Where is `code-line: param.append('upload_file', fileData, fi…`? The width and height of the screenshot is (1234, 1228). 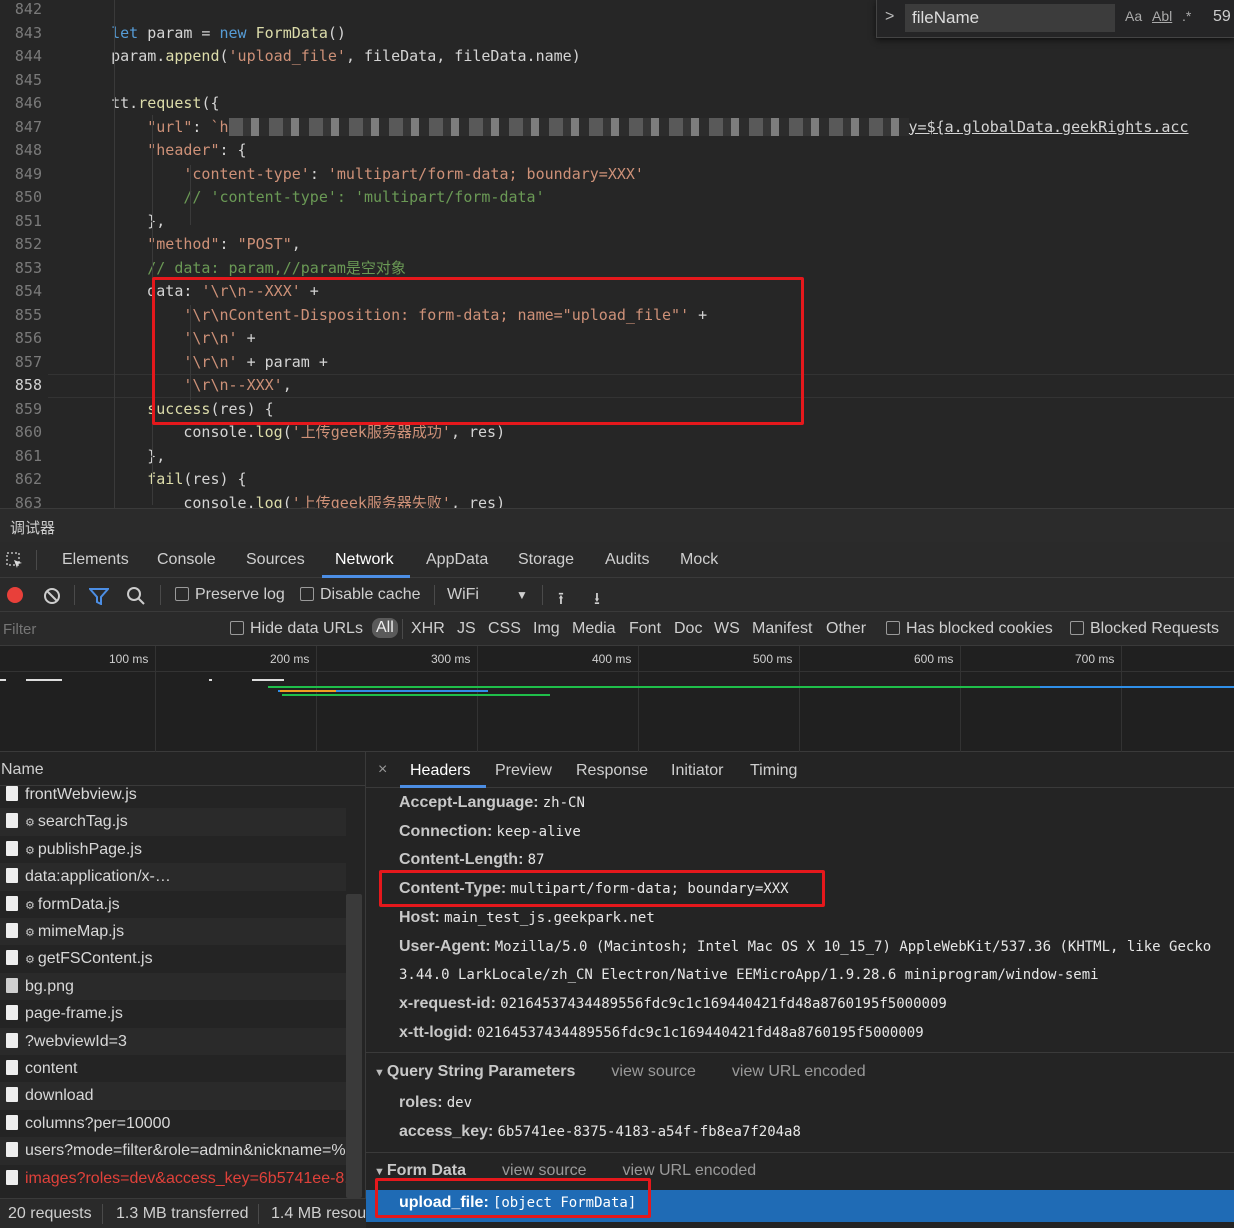
code-line: param.append('upload_file', fileData, fi… is located at coordinates (328, 57).